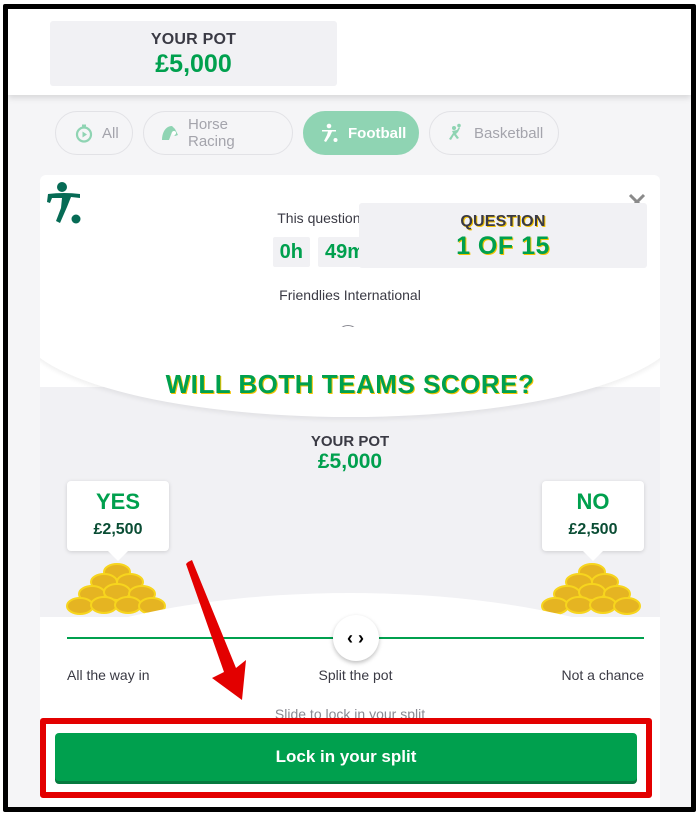 The image size is (699, 815). Describe the element at coordinates (593, 501) in the screenshot. I see `no-label: NO` at that location.